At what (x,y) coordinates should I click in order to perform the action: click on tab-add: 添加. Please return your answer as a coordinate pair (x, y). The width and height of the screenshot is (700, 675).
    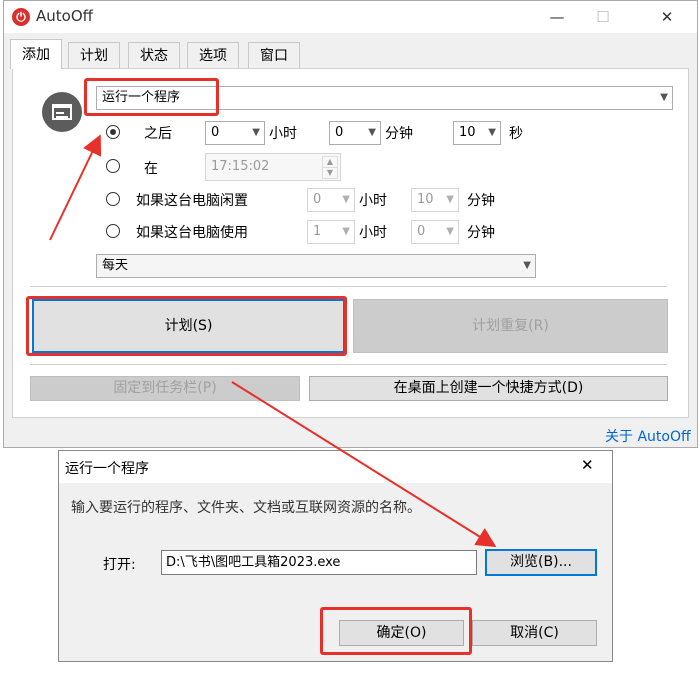
    Looking at the image, I should click on (36, 54).